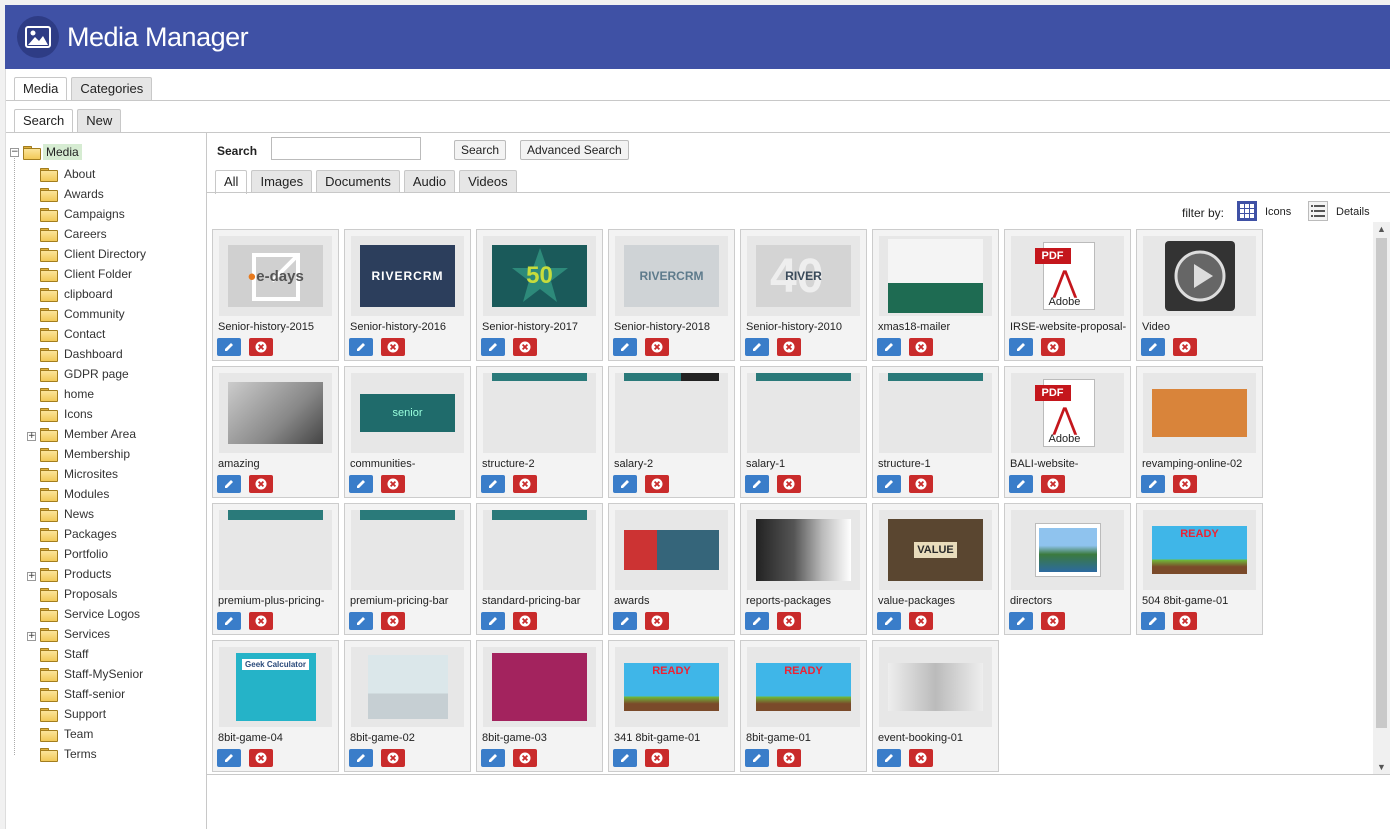  Describe the element at coordinates (1199, 432) in the screenshot. I see `media-card: revamping-online-02` at that location.